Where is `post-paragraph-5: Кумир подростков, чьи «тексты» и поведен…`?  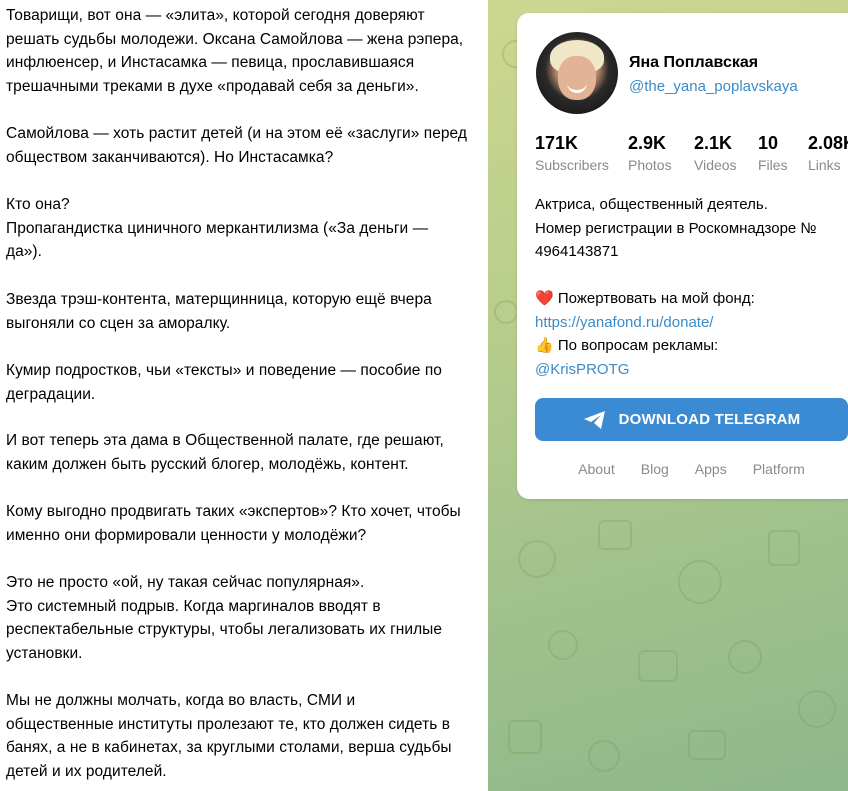
post-paragraph-5: Кумир подростков, чьи «тексты» и поведен… is located at coordinates (224, 382).